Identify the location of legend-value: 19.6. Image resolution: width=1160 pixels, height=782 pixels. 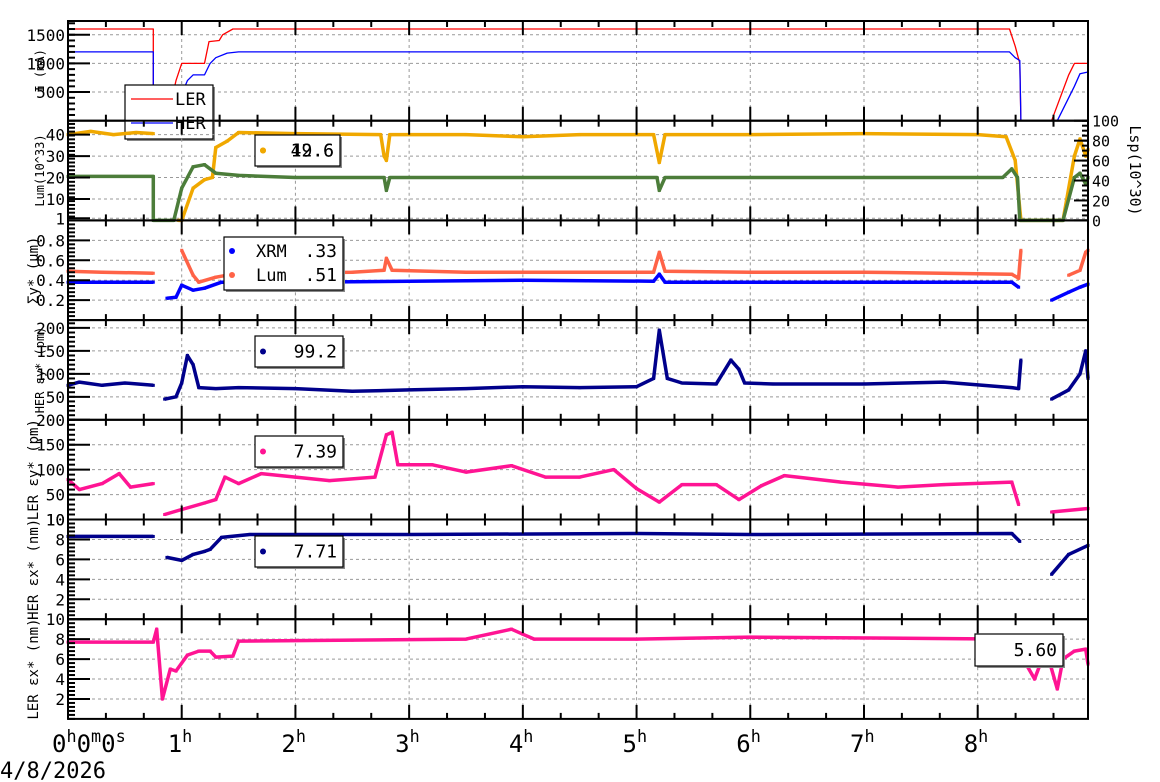
(312, 151).